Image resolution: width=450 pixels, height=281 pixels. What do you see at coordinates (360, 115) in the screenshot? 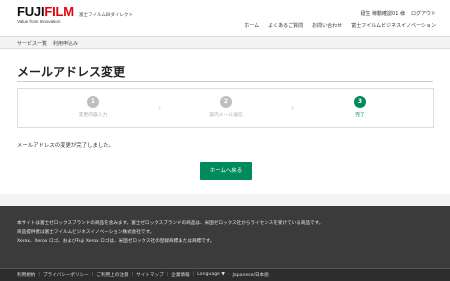
I see `step-label: 完了` at bounding box center [360, 115].